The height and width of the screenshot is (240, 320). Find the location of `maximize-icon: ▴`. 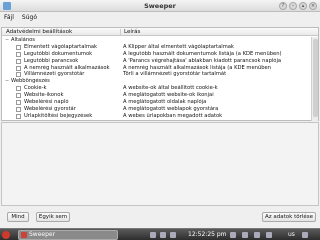

maximize-icon: ▴ is located at coordinates (303, 6).